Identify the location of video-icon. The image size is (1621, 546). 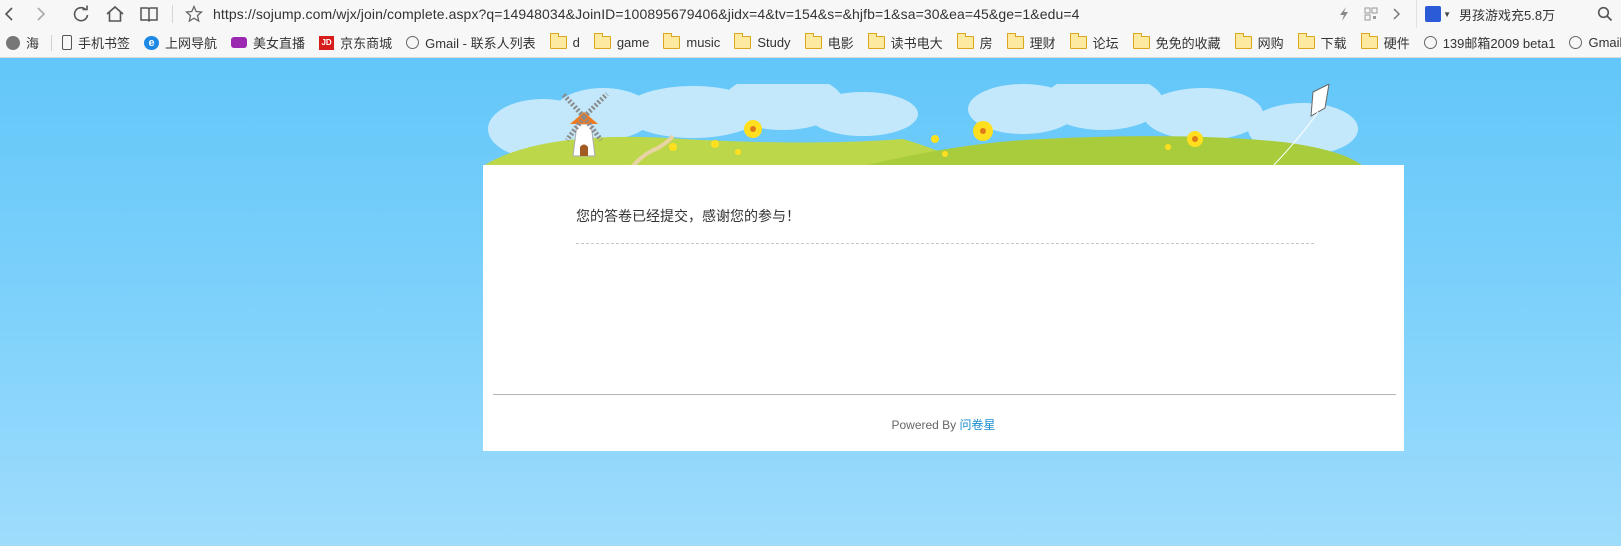
(239, 42).